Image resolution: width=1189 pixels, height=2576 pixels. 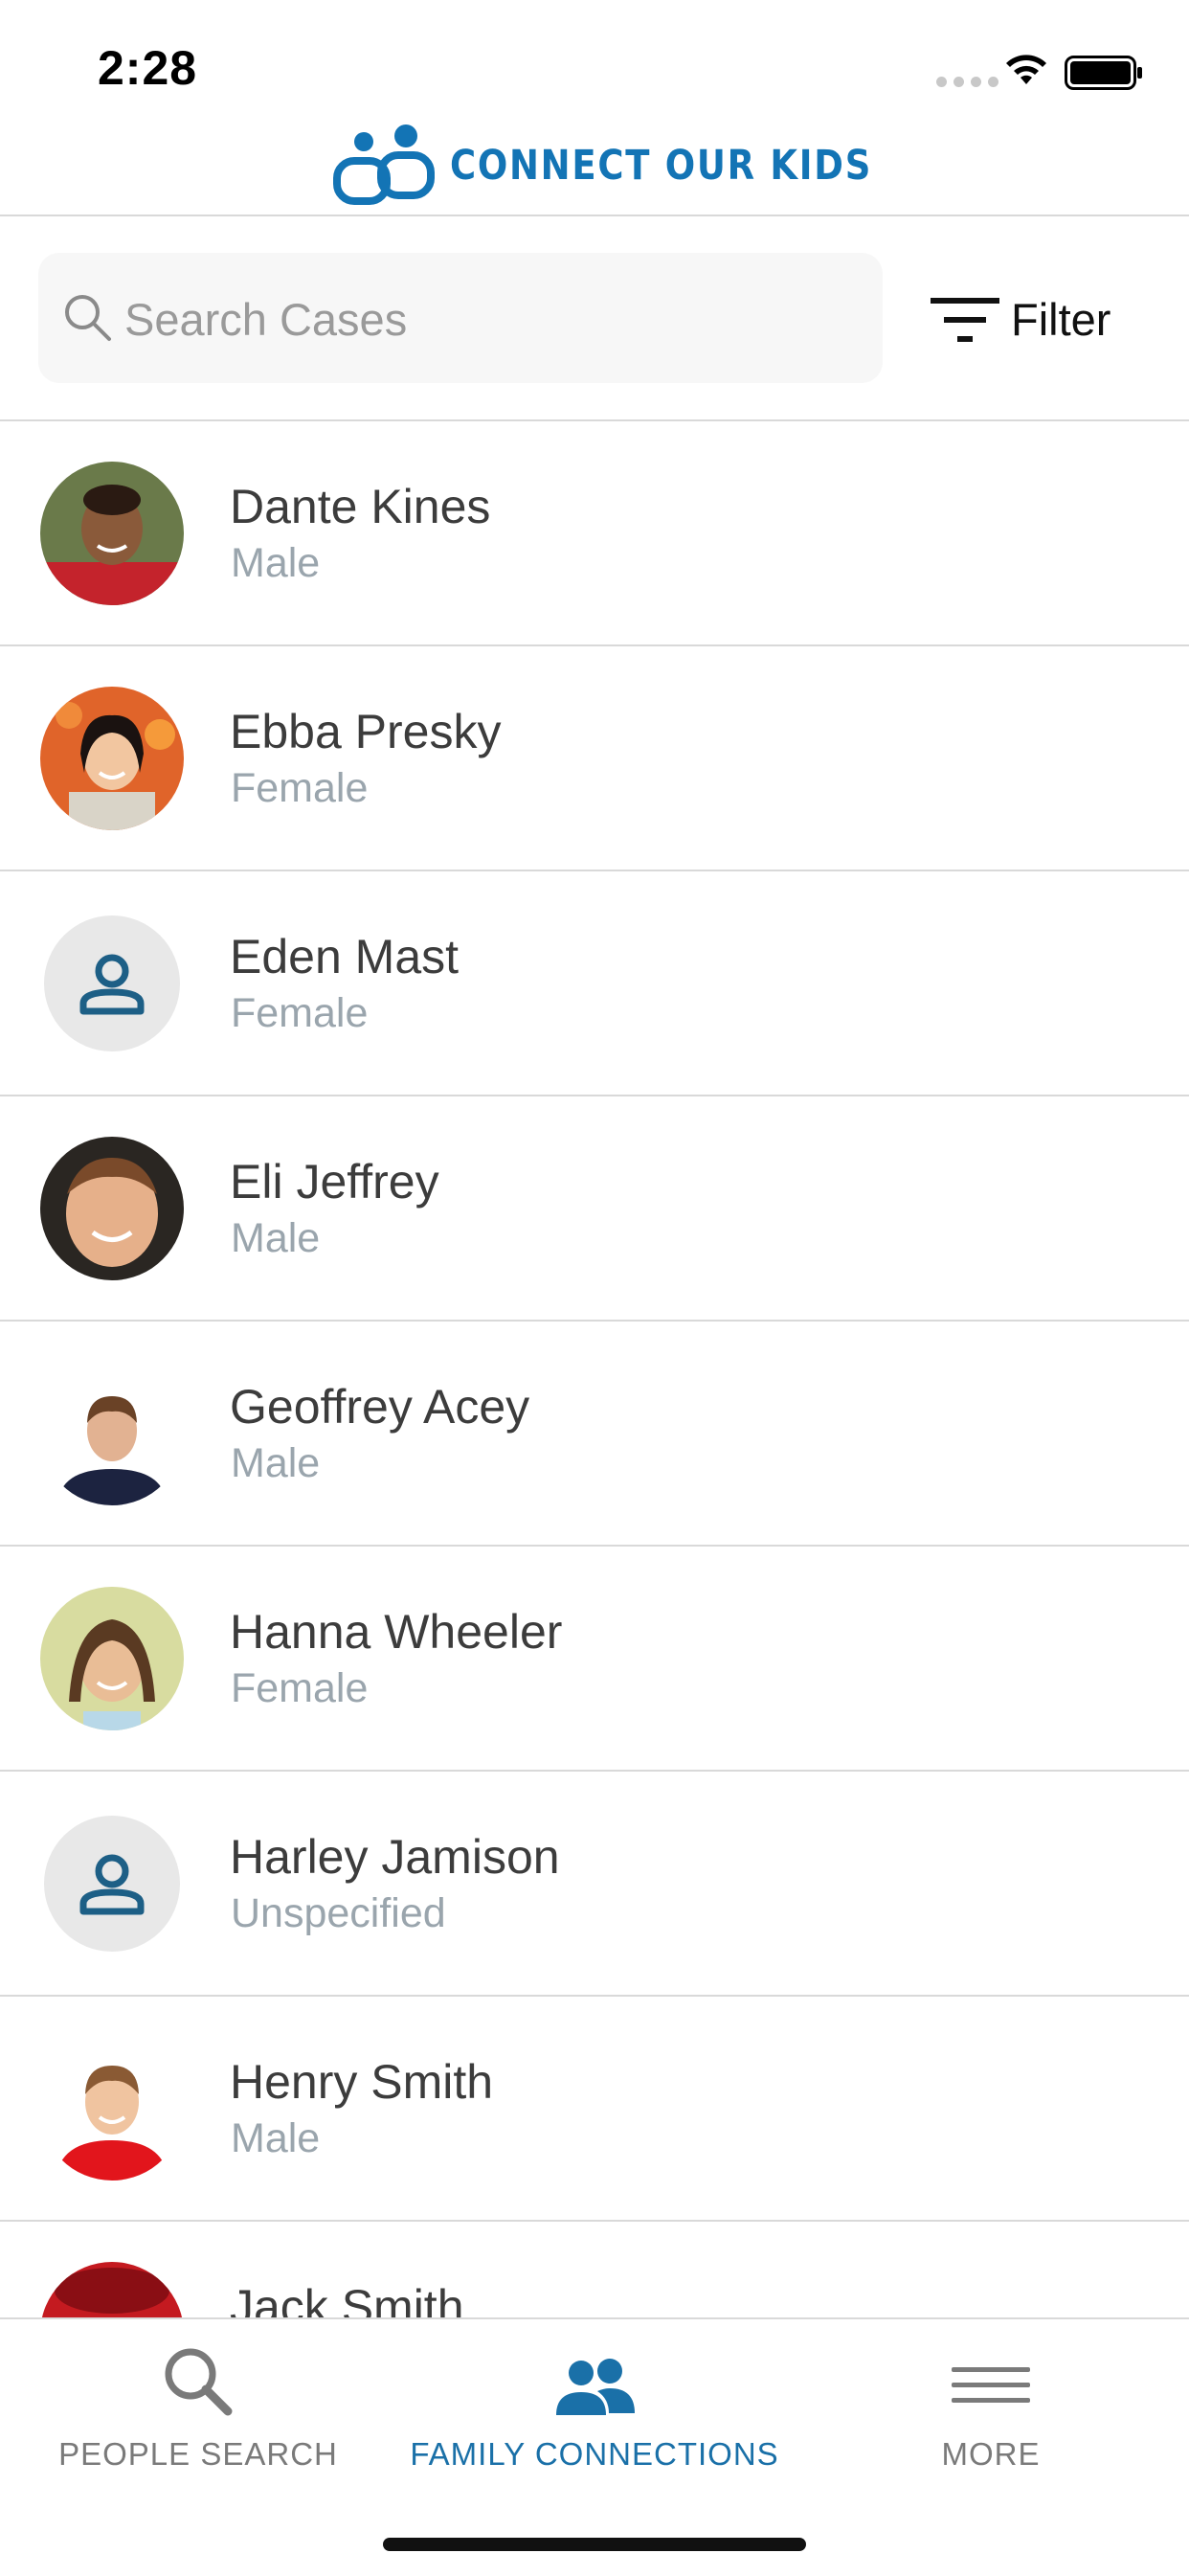 I want to click on case-name: Hanna Wheeler, so click(x=396, y=1632).